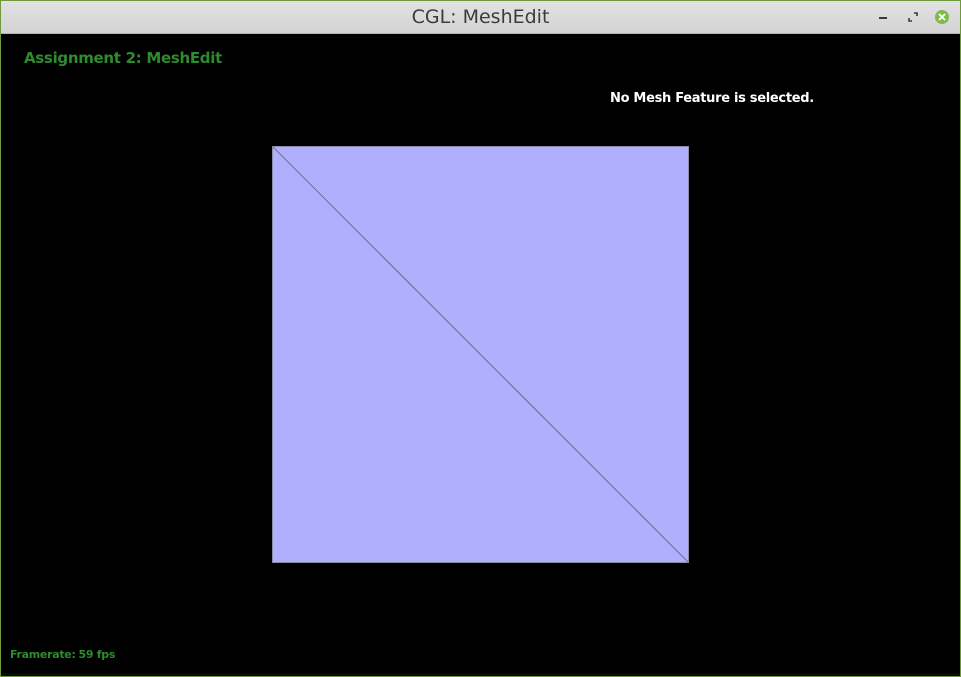  What do you see at coordinates (712, 98) in the screenshot?
I see `selection-status: No Mesh Feature is selected.` at bounding box center [712, 98].